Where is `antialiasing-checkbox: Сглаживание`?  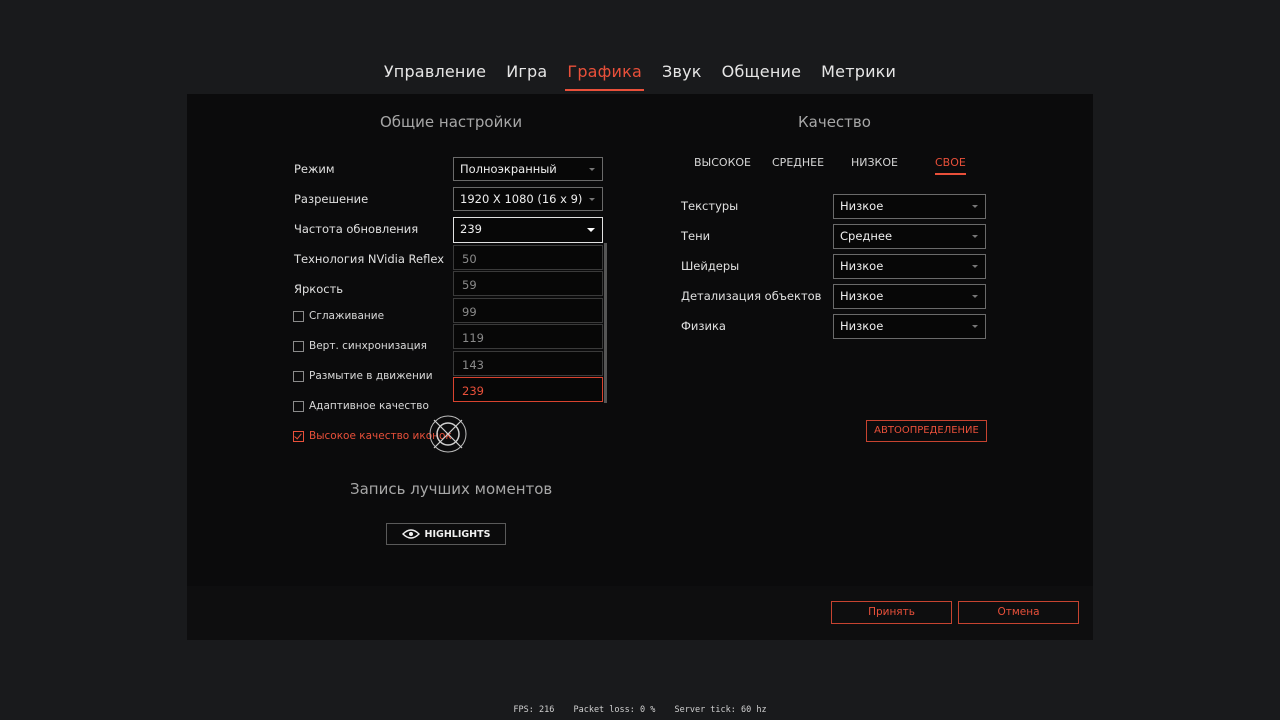
antialiasing-checkbox: Сглаживание is located at coordinates (338, 316).